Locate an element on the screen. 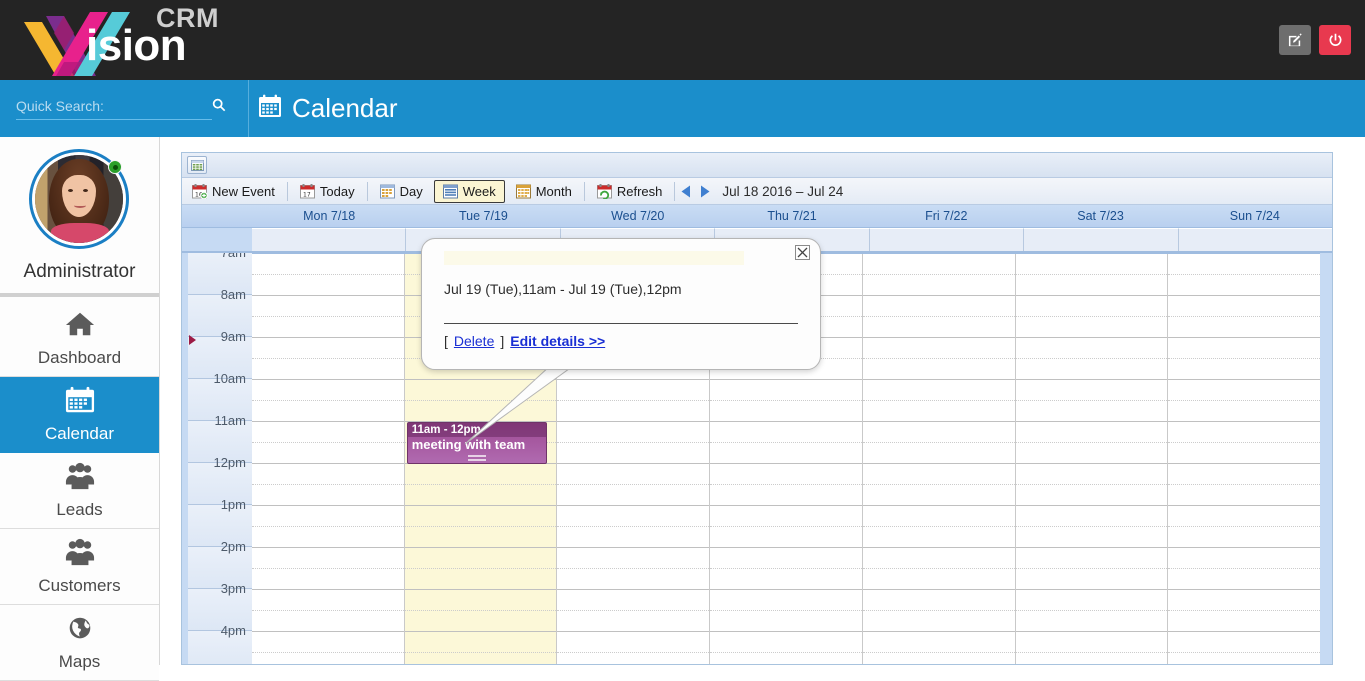 The width and height of the screenshot is (1365, 681). profile-name: Administrator is located at coordinates (79, 271).